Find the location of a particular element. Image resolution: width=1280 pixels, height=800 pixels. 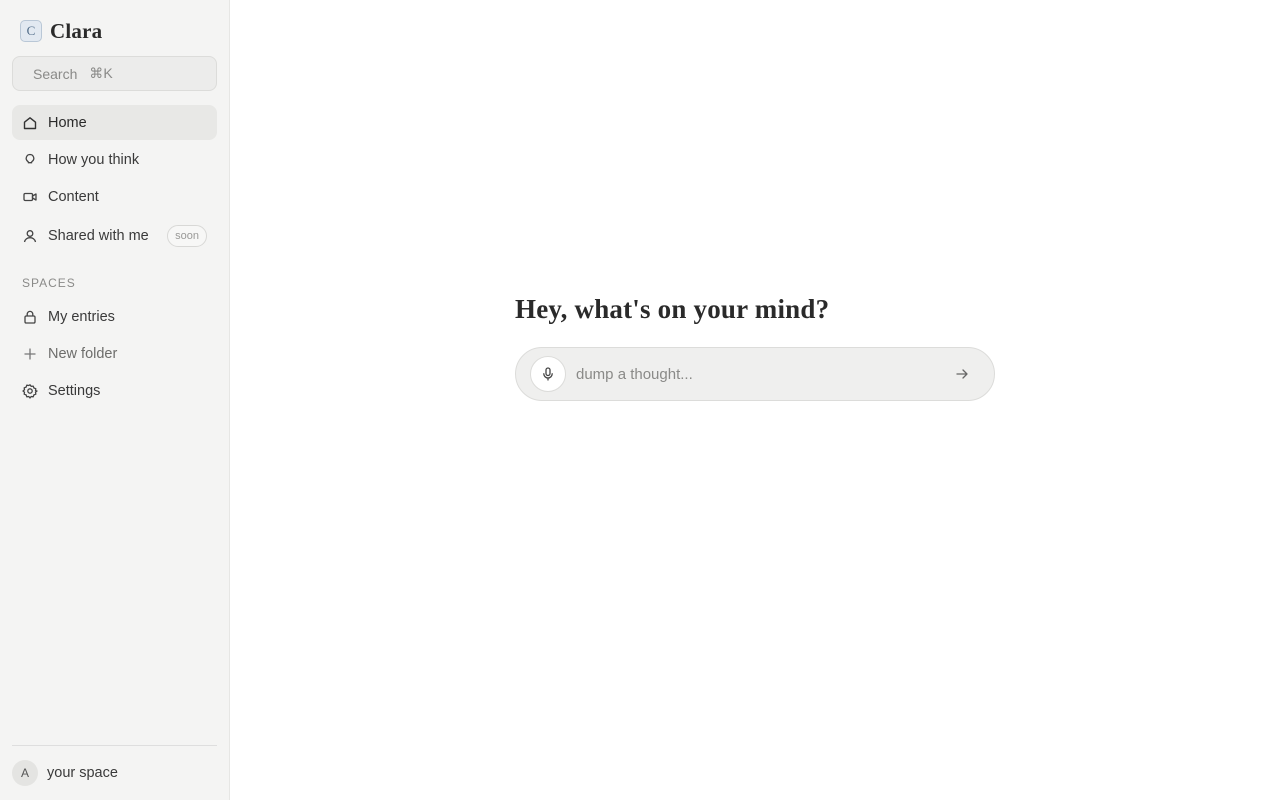

brand: C Clara is located at coordinates (61, 30).